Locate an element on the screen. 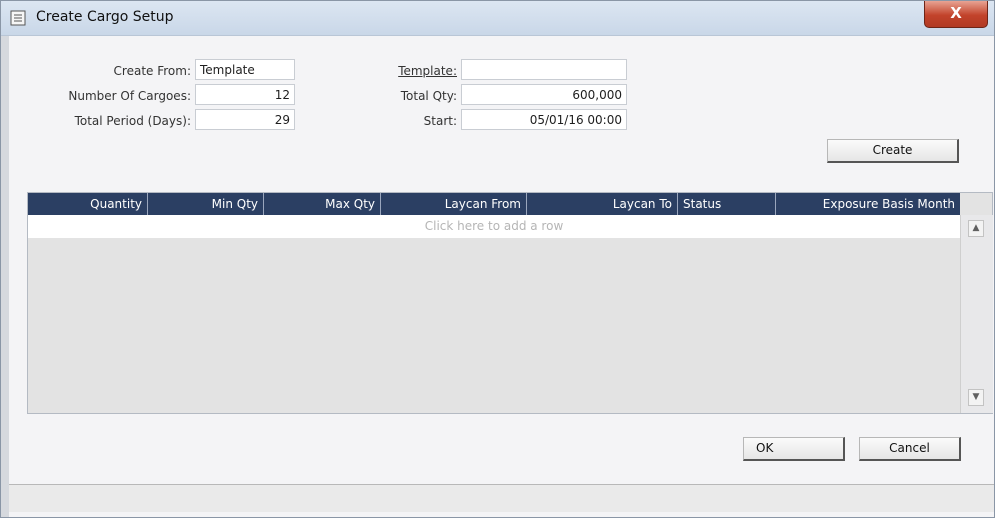 The width and height of the screenshot is (995, 518). total-period-field: 29 is located at coordinates (245, 119).